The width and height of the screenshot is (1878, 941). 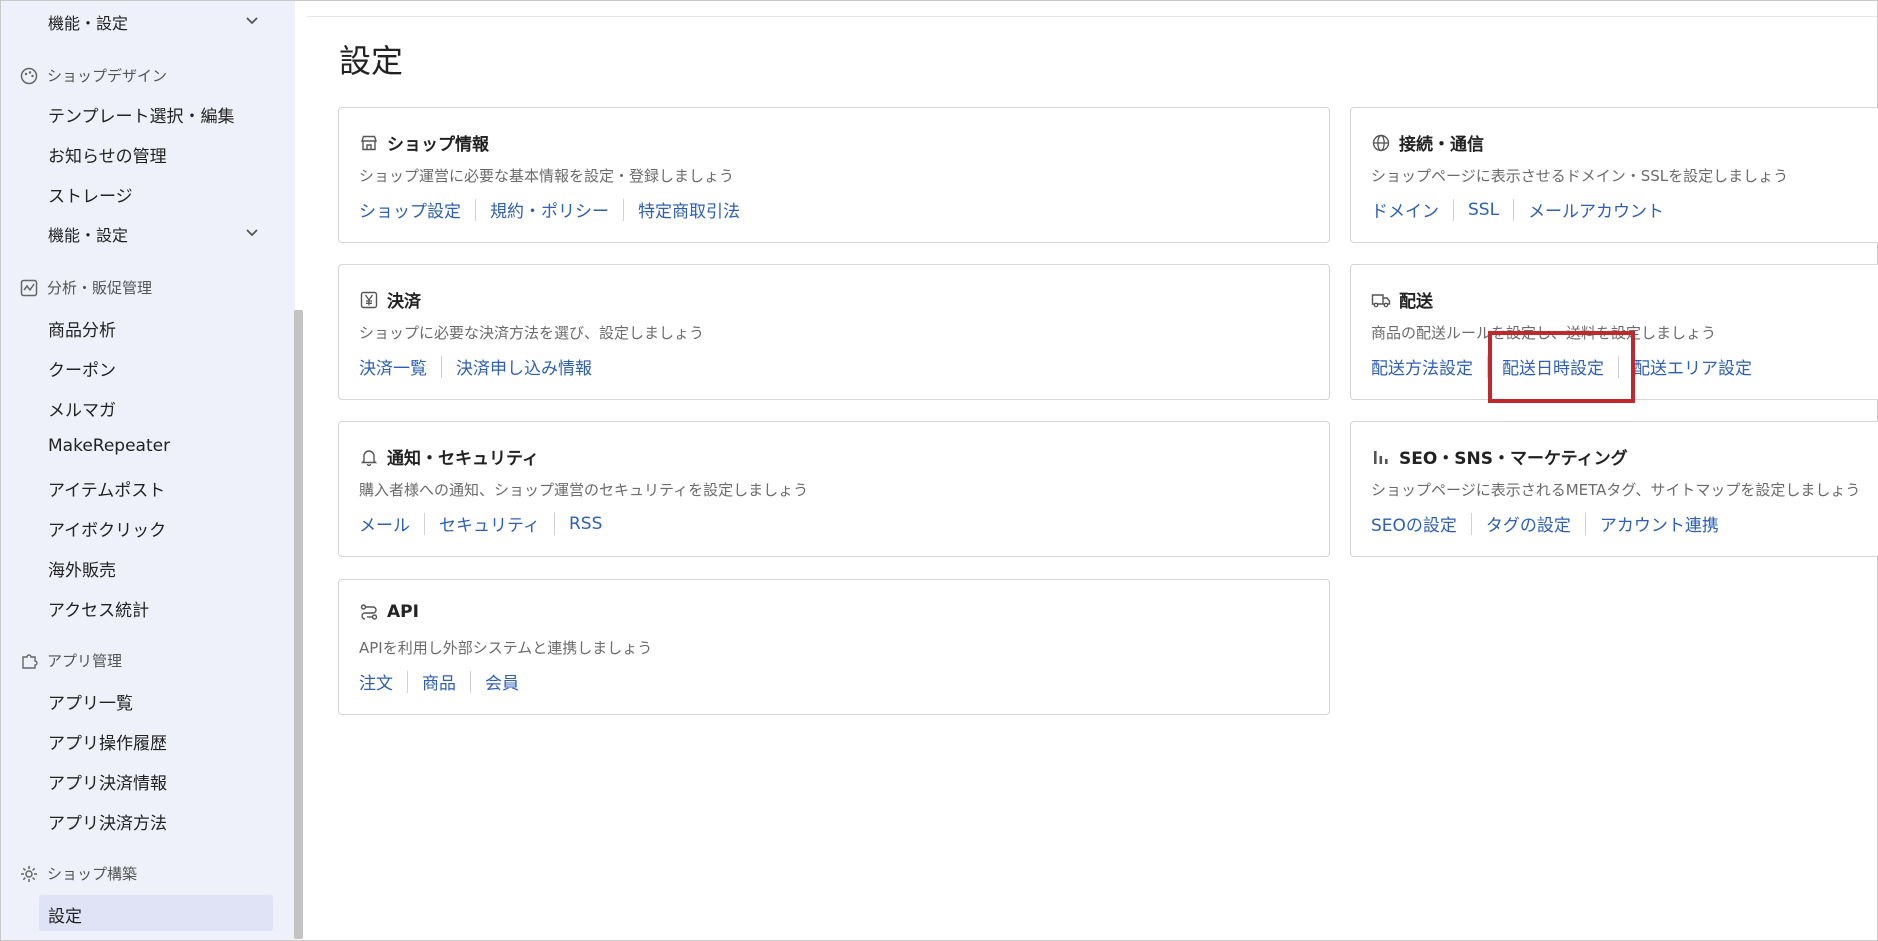 I want to click on sidebar-item-notice: お知らせの管理, so click(x=107, y=154).